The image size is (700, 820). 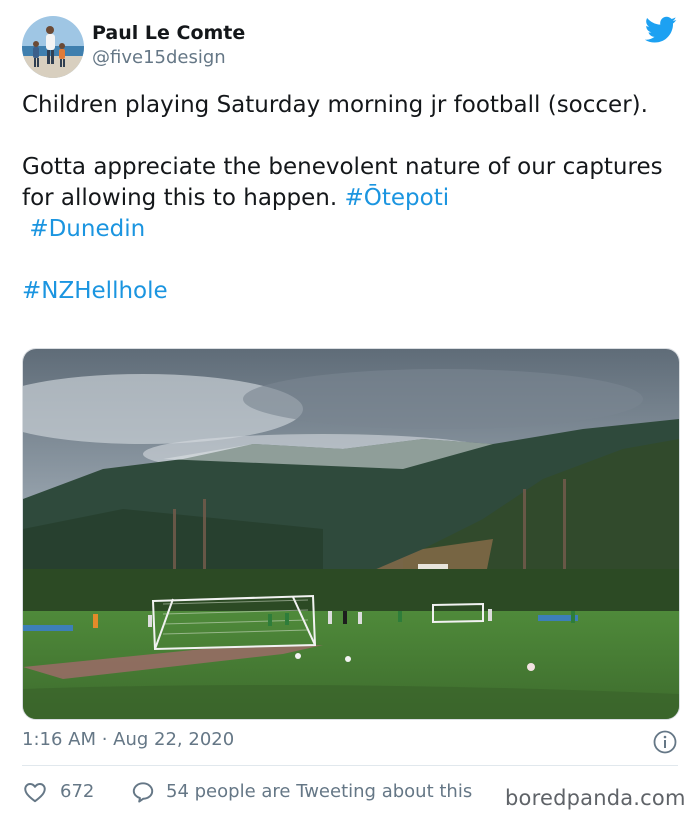 I want to click on hashtag-otepoti: #Ōtepoti, so click(x=396, y=198).